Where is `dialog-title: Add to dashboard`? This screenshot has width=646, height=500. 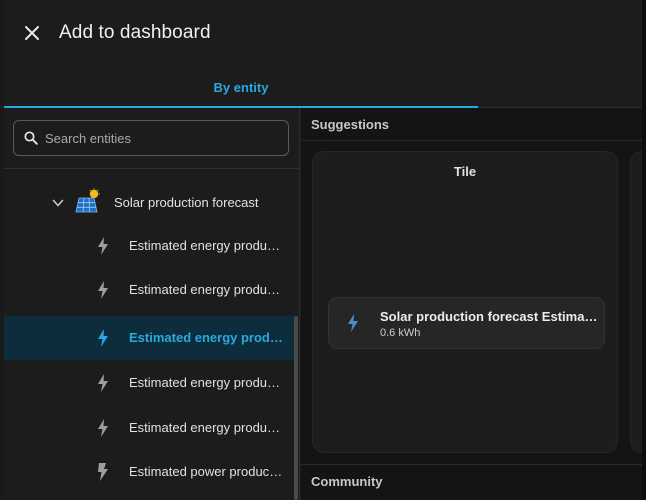
dialog-title: Add to dashboard is located at coordinates (135, 32).